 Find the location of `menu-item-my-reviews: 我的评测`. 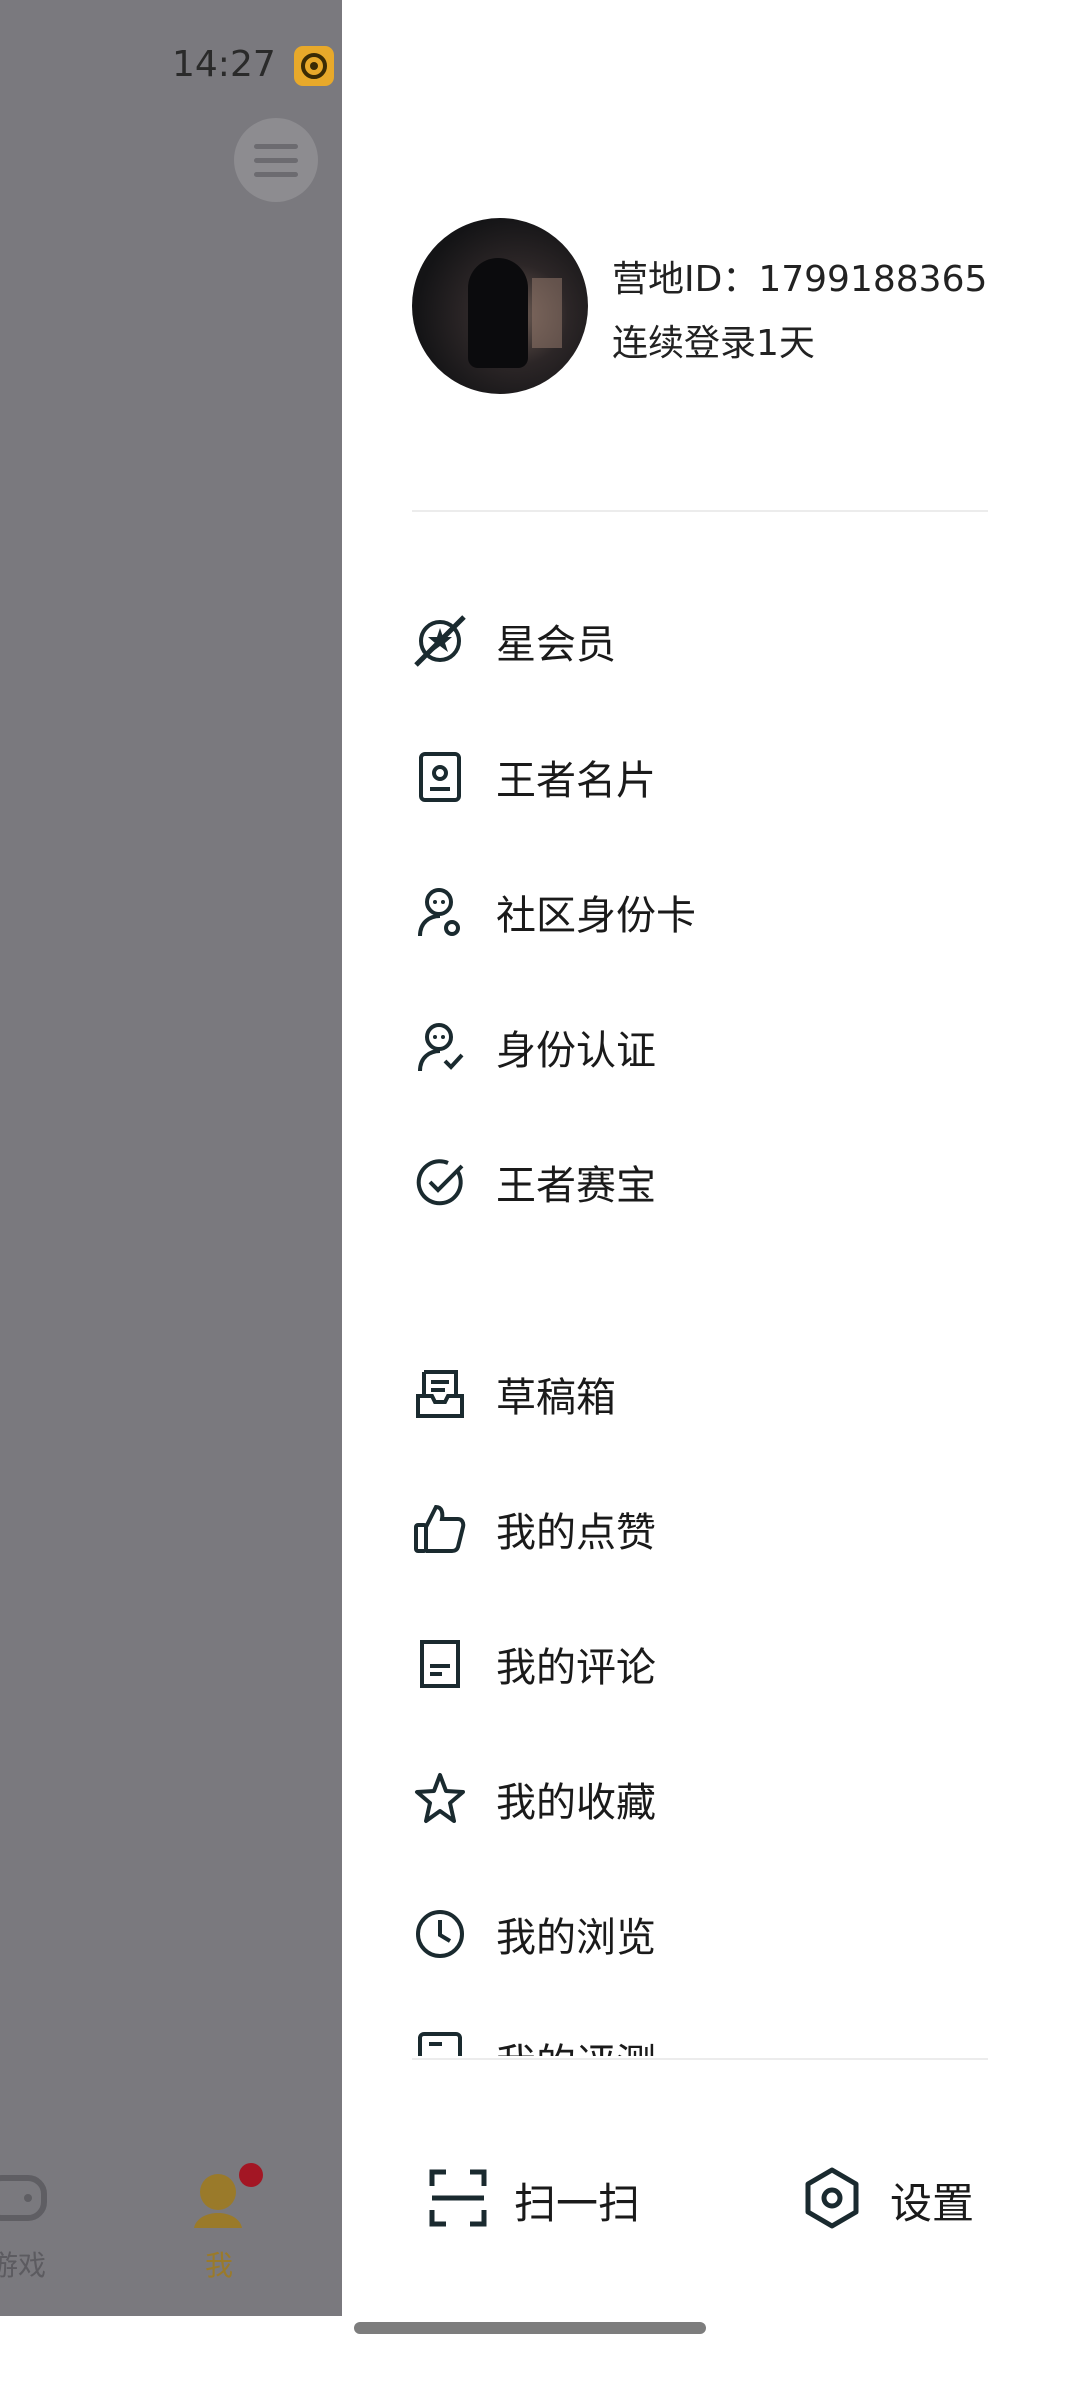

menu-item-my-reviews: 我的评测 is located at coordinates (700, 2028).